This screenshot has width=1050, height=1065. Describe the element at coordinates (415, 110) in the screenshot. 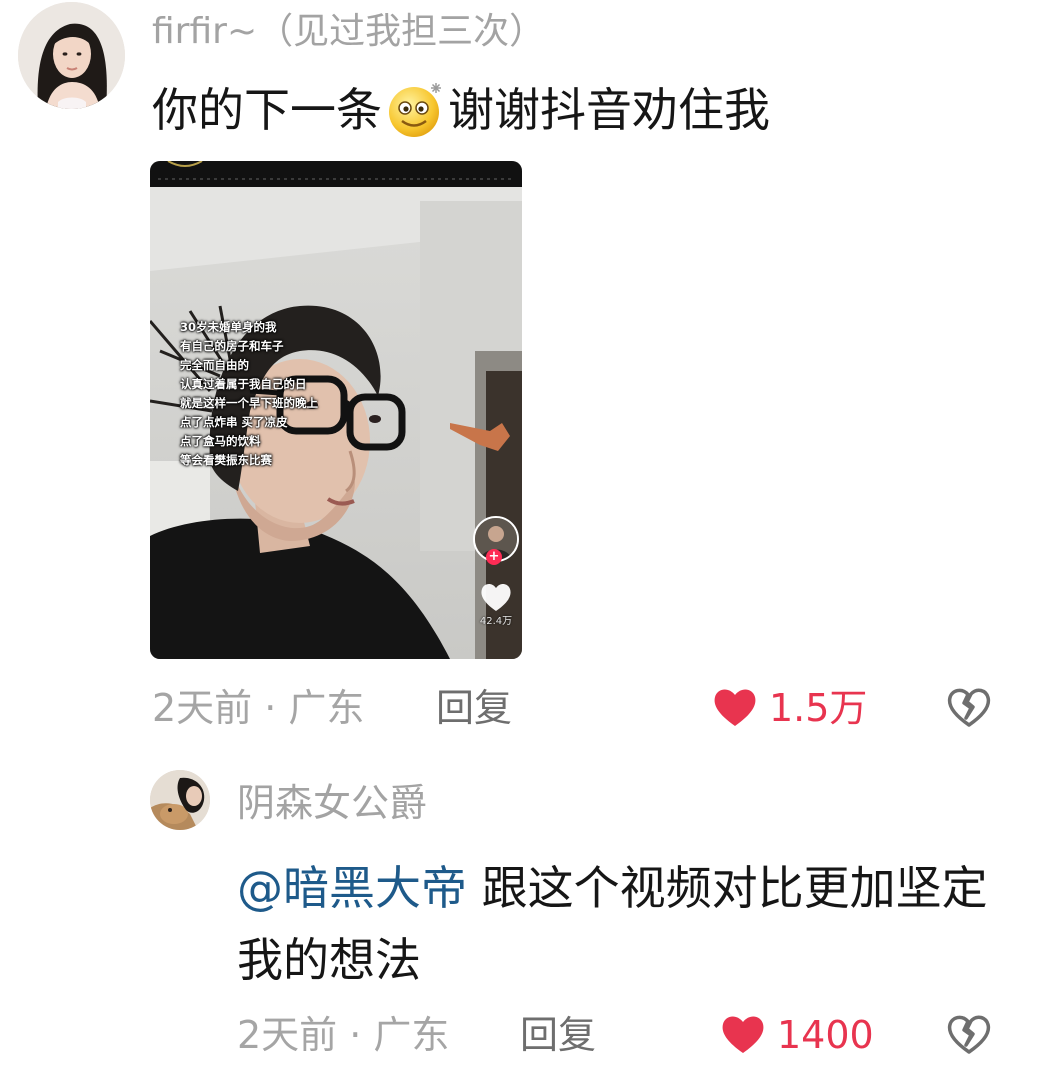

I see `dizzy-smile-emoji-icon` at that location.